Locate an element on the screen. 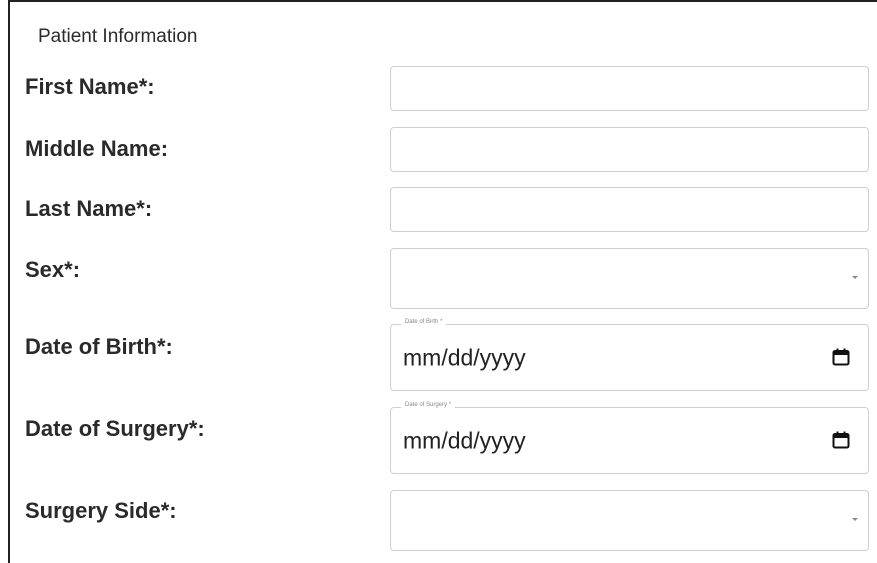 This screenshot has width=877, height=563. form-border-top is located at coordinates (442, 1).